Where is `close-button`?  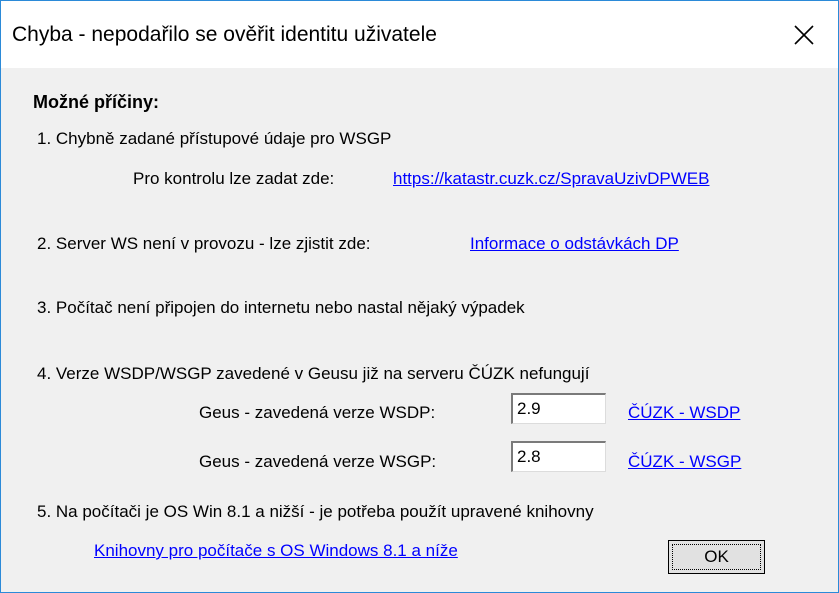 close-button is located at coordinates (803, 34).